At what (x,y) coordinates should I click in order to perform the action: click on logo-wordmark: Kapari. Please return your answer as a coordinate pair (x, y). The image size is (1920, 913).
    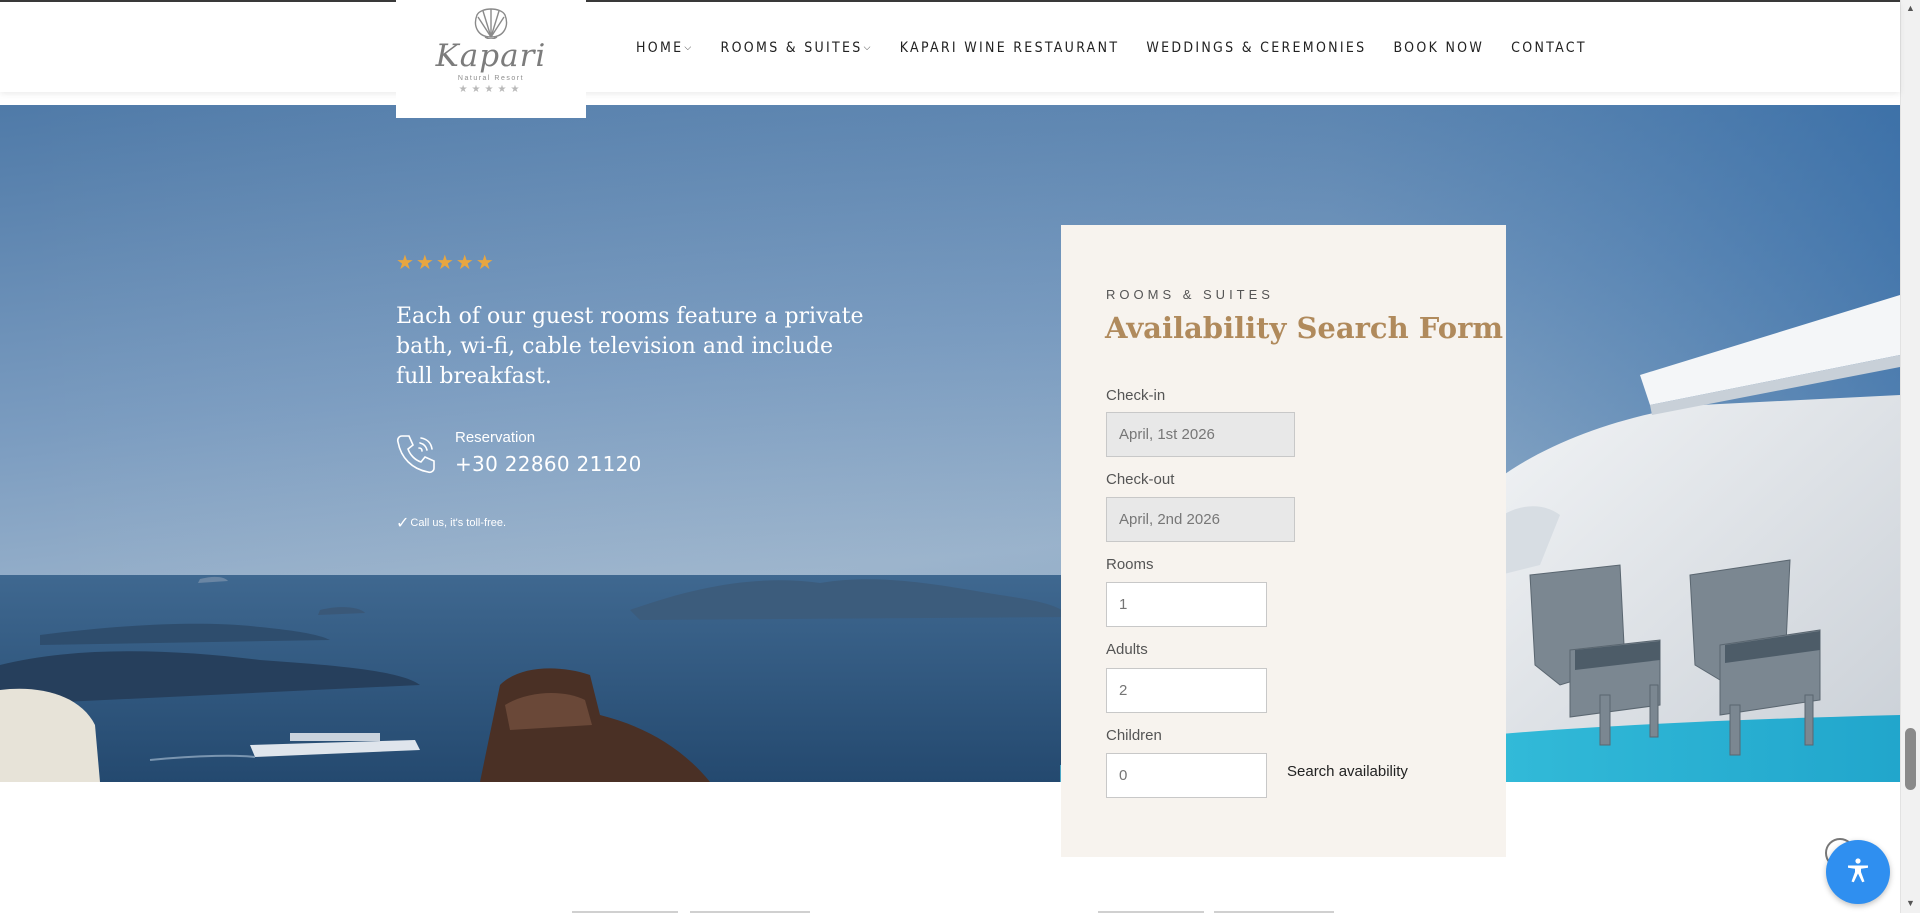
    Looking at the image, I should click on (491, 56).